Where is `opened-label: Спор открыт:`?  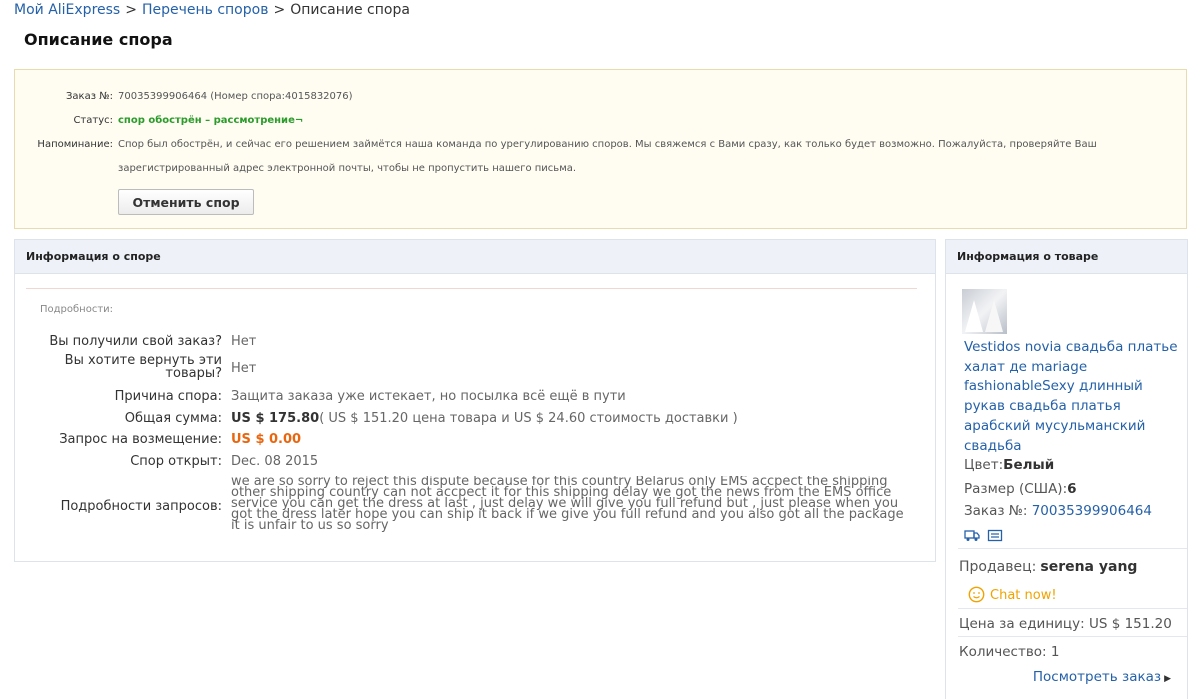 opened-label: Спор открыт: is located at coordinates (176, 461).